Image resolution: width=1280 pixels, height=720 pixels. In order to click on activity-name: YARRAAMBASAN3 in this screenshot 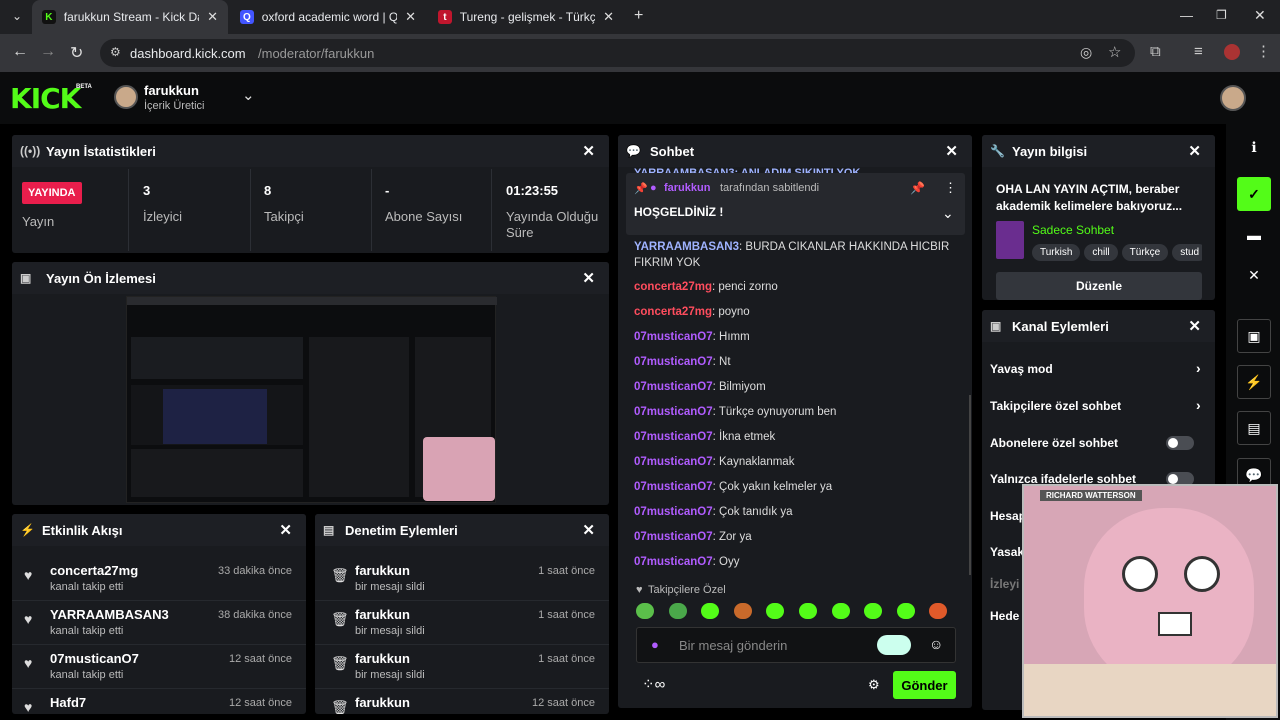, I will do `click(109, 614)`.